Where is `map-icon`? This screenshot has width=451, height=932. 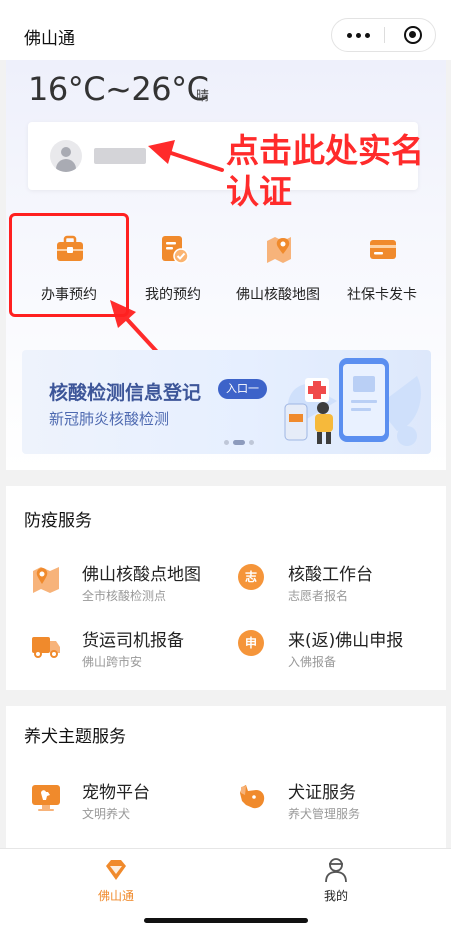
map-icon is located at coordinates (46, 580).